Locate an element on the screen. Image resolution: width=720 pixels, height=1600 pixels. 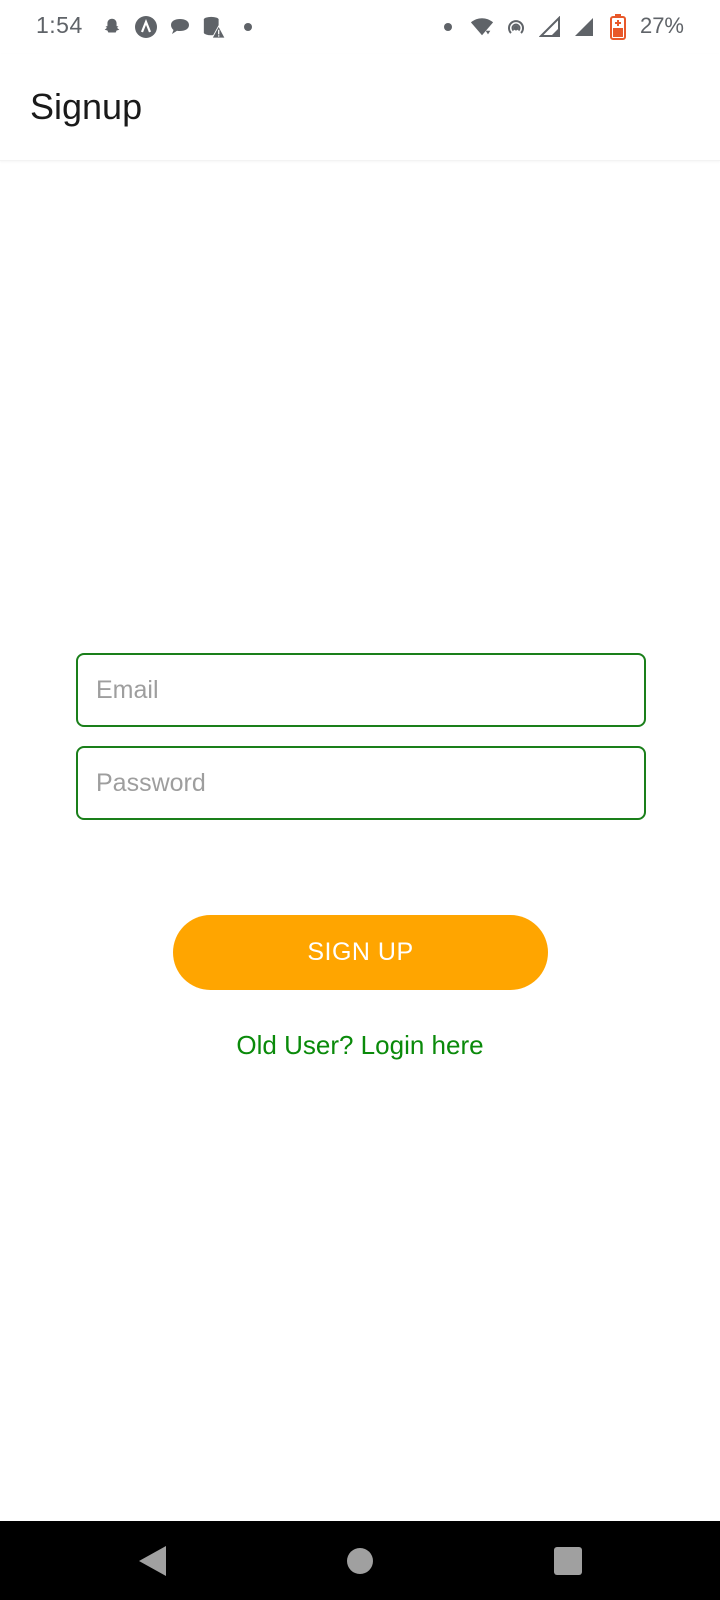
password-field-container is located at coordinates (361, 783).